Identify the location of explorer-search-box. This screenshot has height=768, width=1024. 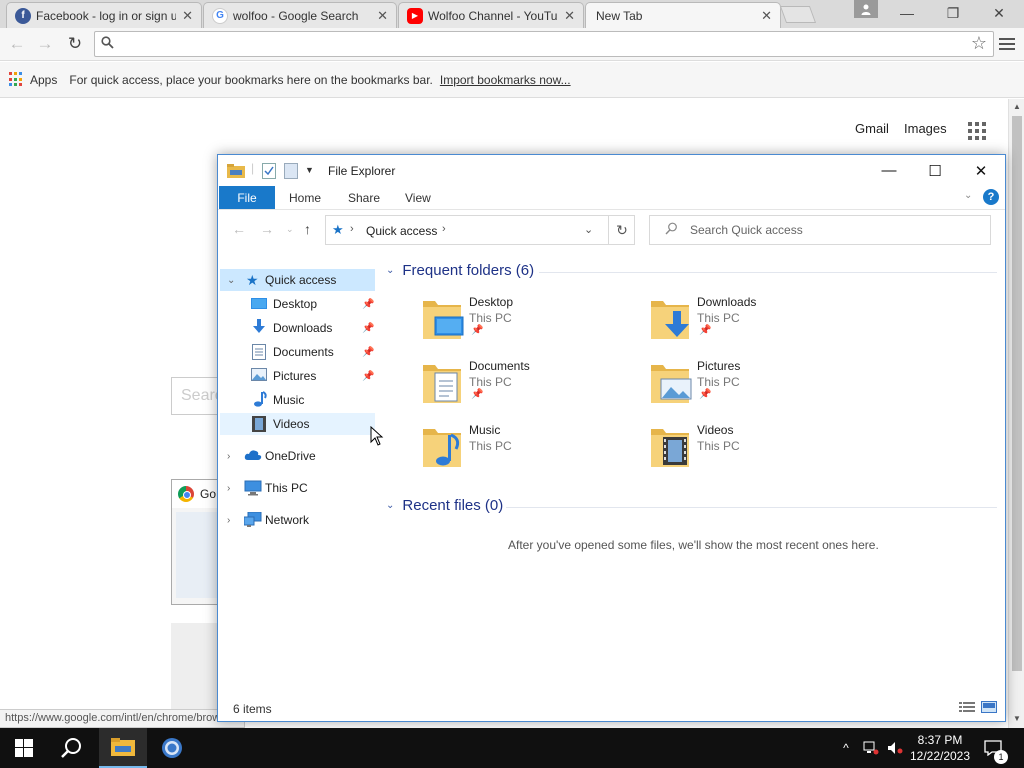
(820, 230).